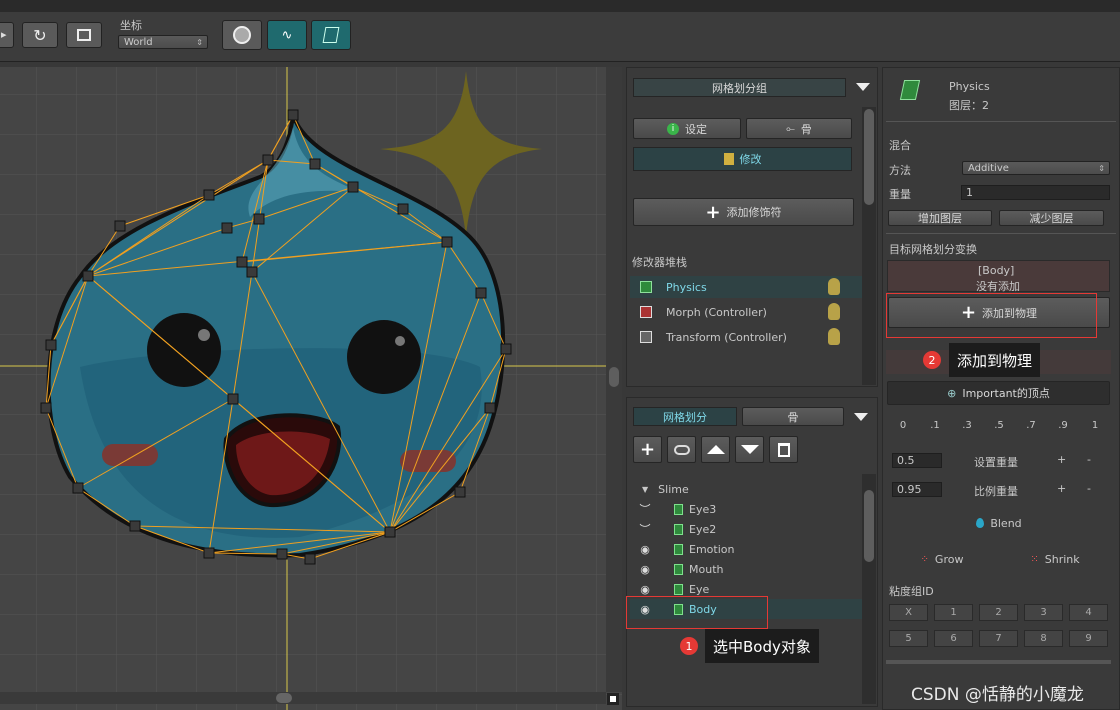 Image resolution: width=1120 pixels, height=710 pixels. What do you see at coordinates (799, 128) in the screenshot?
I see `tab-bone: ⟜ 骨` at bounding box center [799, 128].